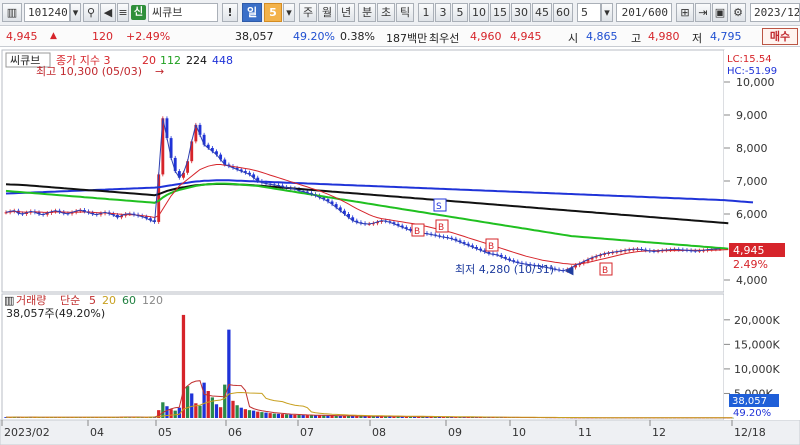 This screenshot has width=800, height=445. What do you see at coordinates (460, 12) in the screenshot?
I see `minute-5-button: 5` at bounding box center [460, 12].